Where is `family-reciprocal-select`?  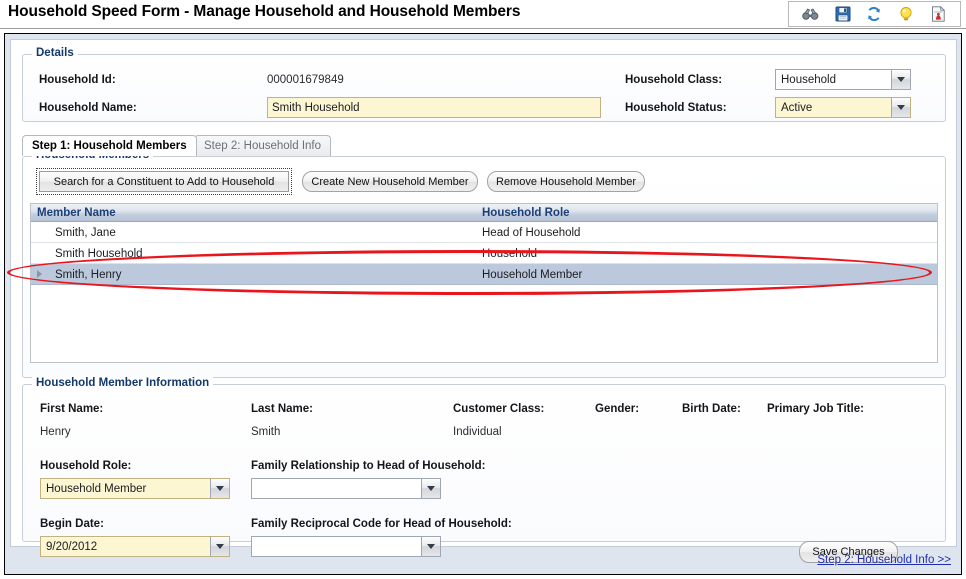 family-reciprocal-select is located at coordinates (346, 546).